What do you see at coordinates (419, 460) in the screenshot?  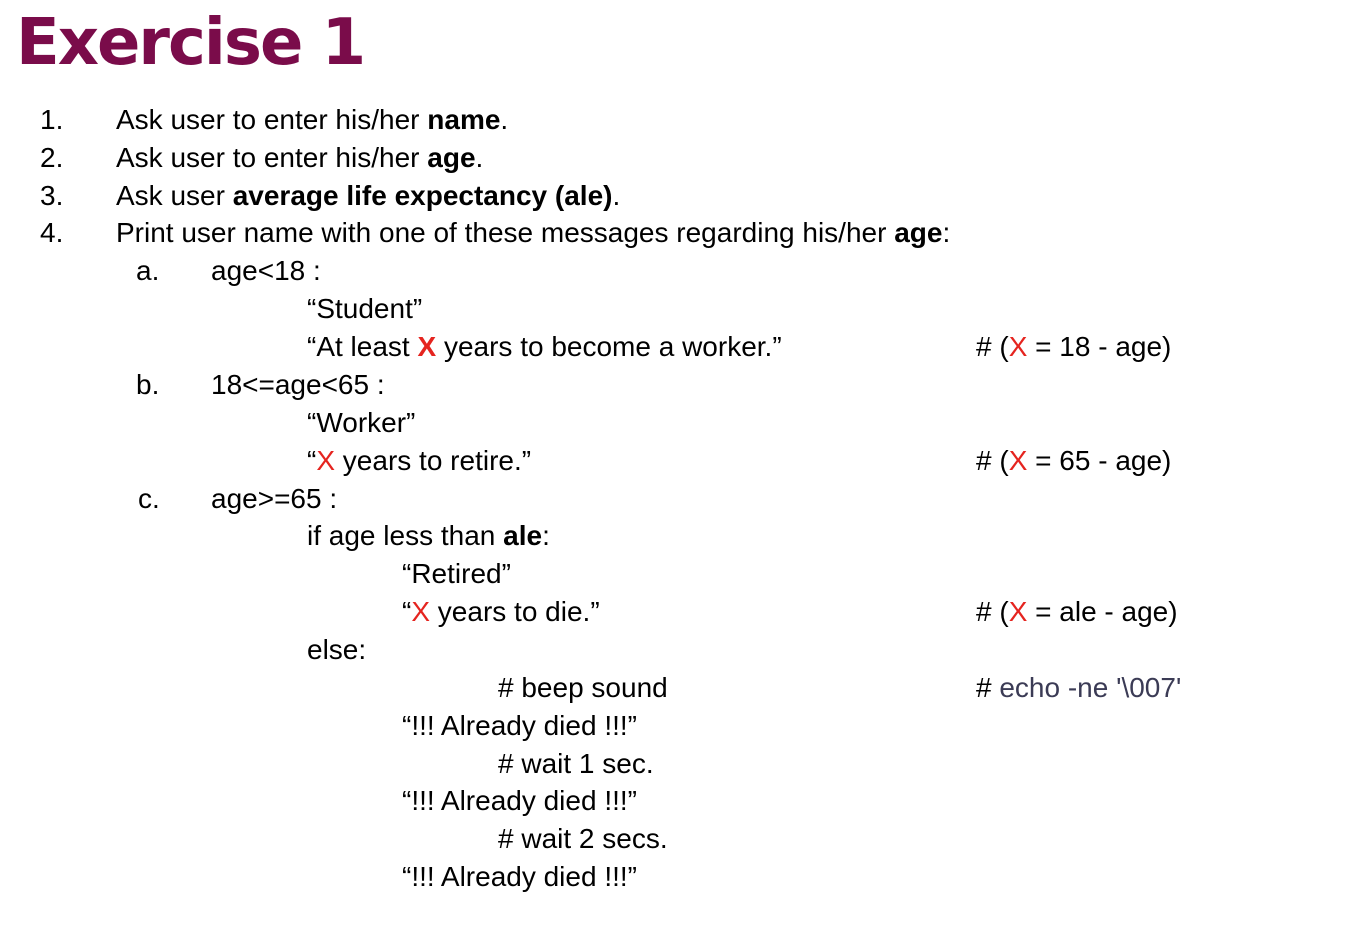 I see `case-b-message-retire-countdown: “X years to retire.”` at bounding box center [419, 460].